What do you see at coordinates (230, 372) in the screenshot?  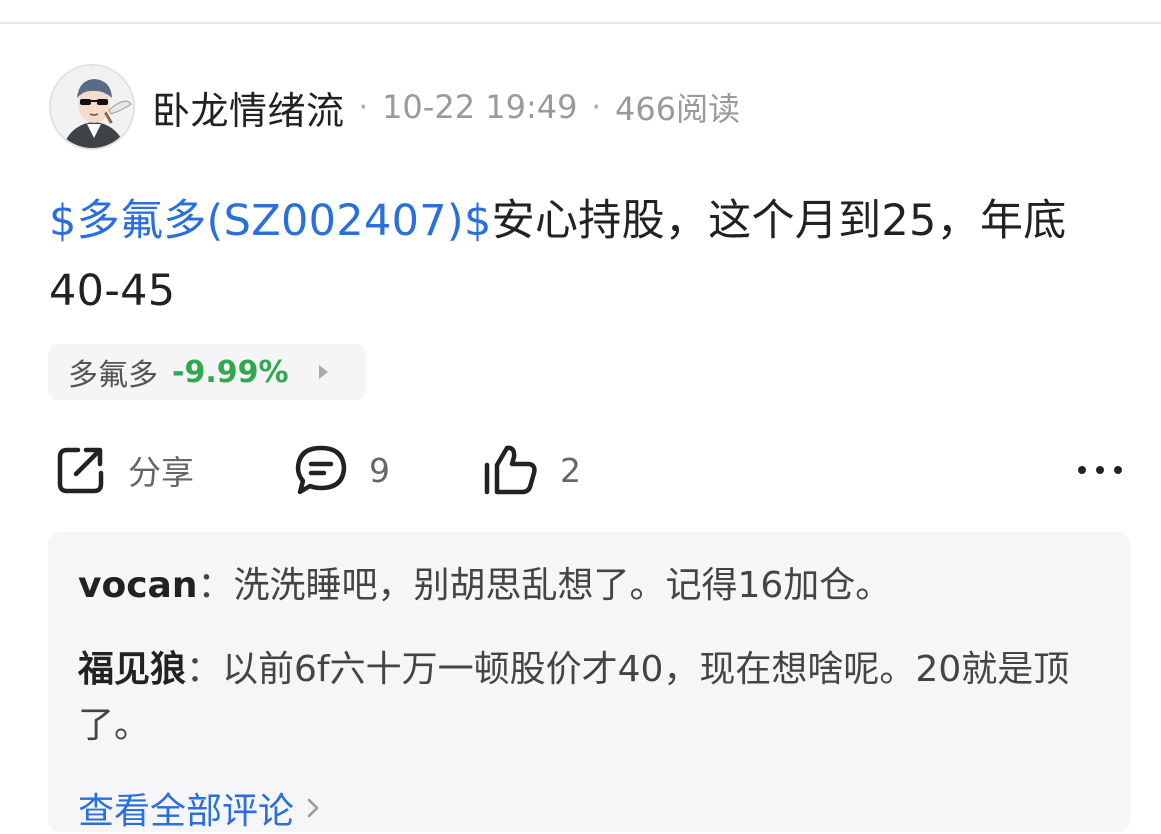 I see `stock-change: -9.99%` at bounding box center [230, 372].